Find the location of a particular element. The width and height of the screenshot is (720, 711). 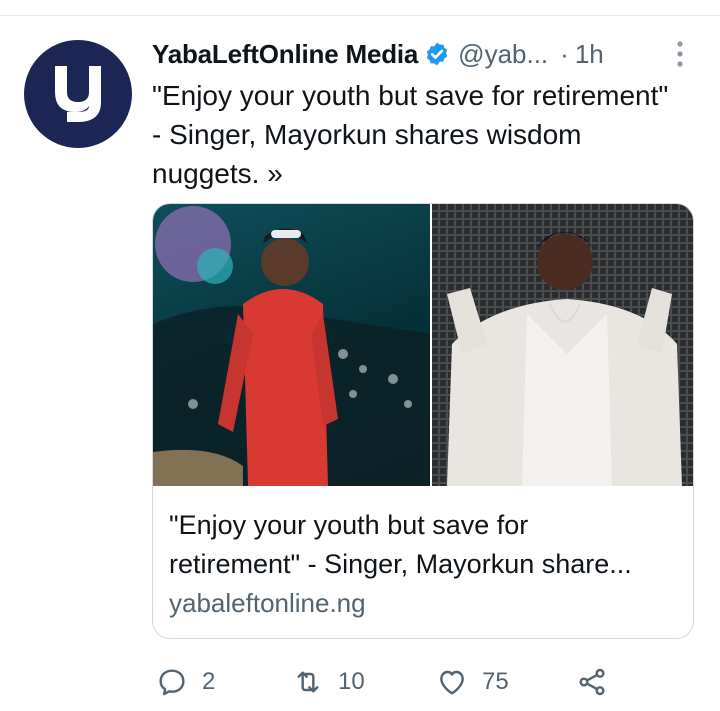

share-icon is located at coordinates (592, 682).